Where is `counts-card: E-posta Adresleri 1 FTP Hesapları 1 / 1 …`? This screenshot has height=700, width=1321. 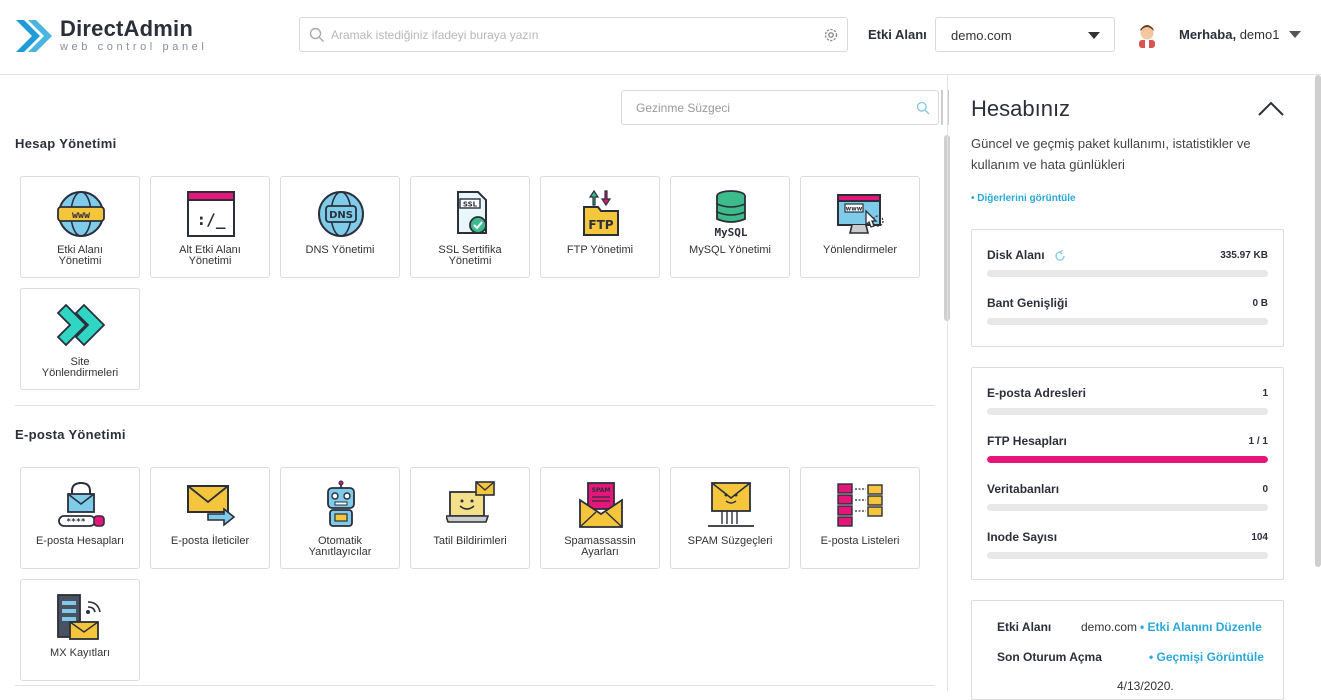 counts-card: E-posta Adresleri 1 FTP Hesapları 1 / 1 … is located at coordinates (1127, 473).